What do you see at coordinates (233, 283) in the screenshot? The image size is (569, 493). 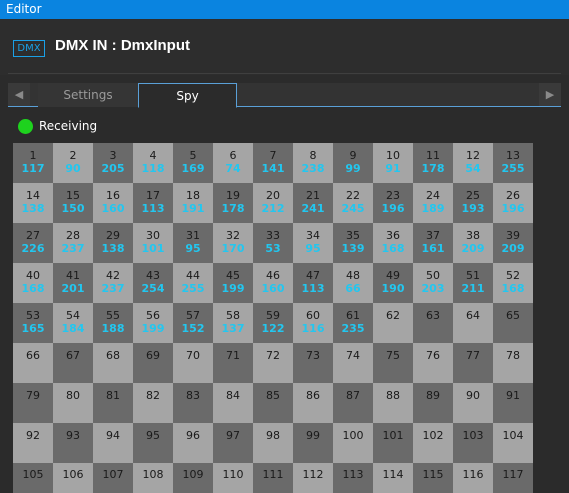 I see `channel-cell: 45 199` at bounding box center [233, 283].